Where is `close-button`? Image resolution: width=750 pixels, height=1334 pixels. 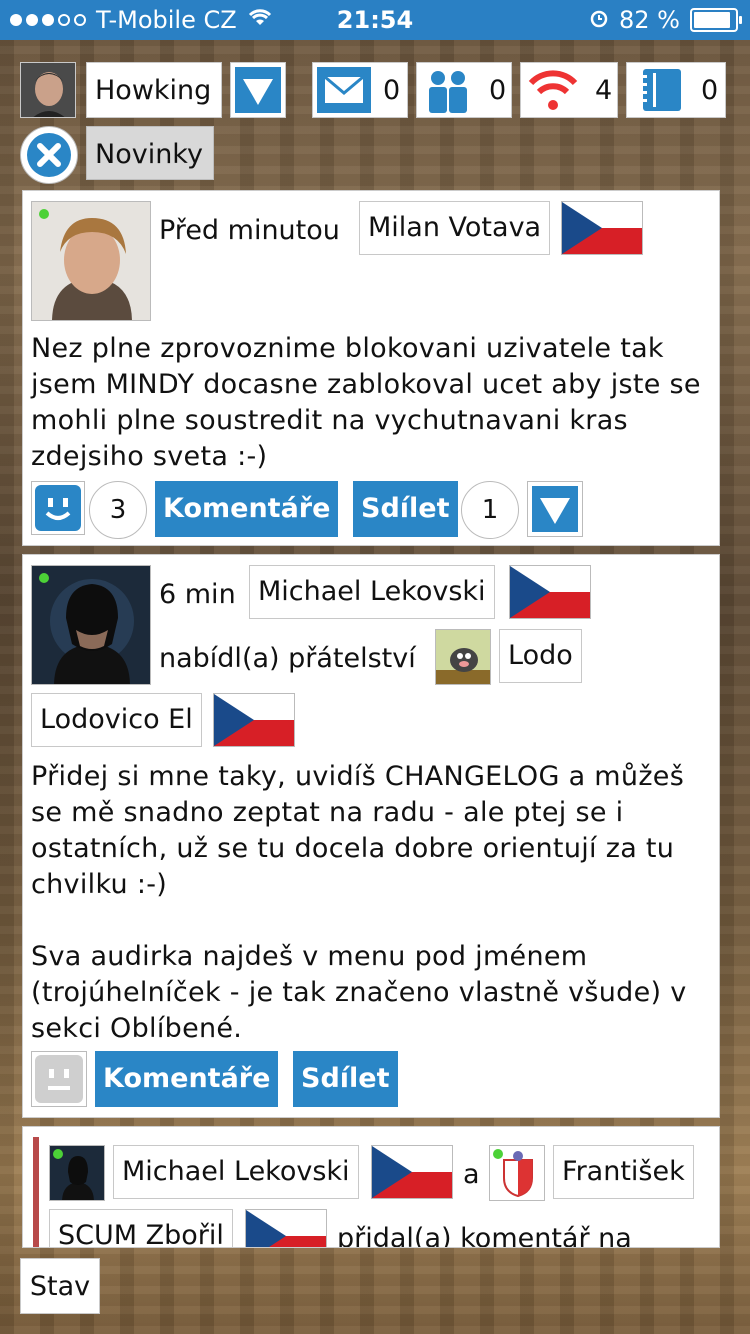 close-button is located at coordinates (49, 155).